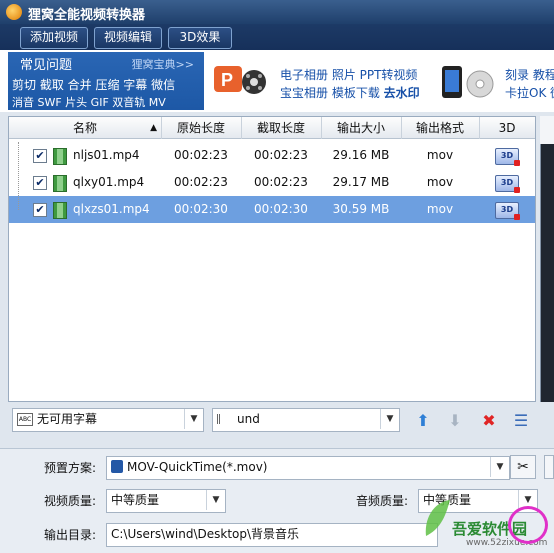 Image resolution: width=554 pixels, height=553 pixels. Describe the element at coordinates (402, 93) in the screenshot. I see `remove-watermark-link: 去水印` at that location.